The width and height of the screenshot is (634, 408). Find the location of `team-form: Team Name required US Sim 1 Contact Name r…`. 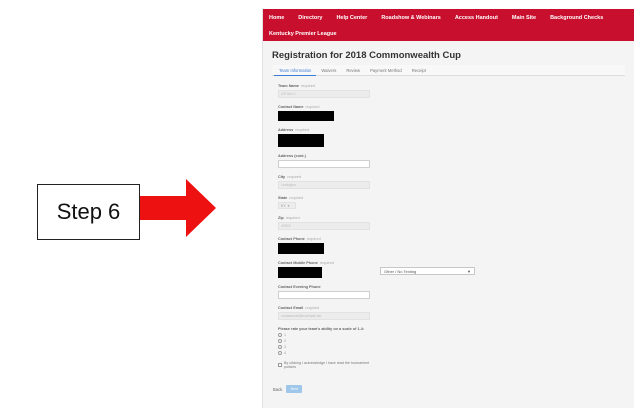

team-form: Team Name required US Sim 1 Contact Name r… is located at coordinates (327, 226).